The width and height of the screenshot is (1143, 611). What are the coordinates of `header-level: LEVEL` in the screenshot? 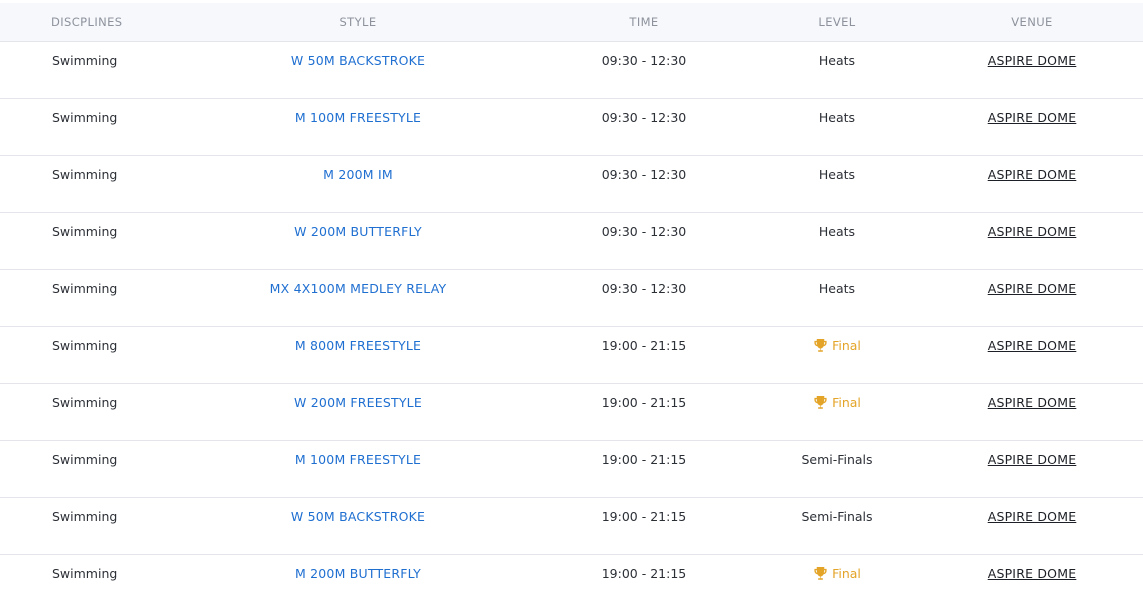 It's located at (837, 22).